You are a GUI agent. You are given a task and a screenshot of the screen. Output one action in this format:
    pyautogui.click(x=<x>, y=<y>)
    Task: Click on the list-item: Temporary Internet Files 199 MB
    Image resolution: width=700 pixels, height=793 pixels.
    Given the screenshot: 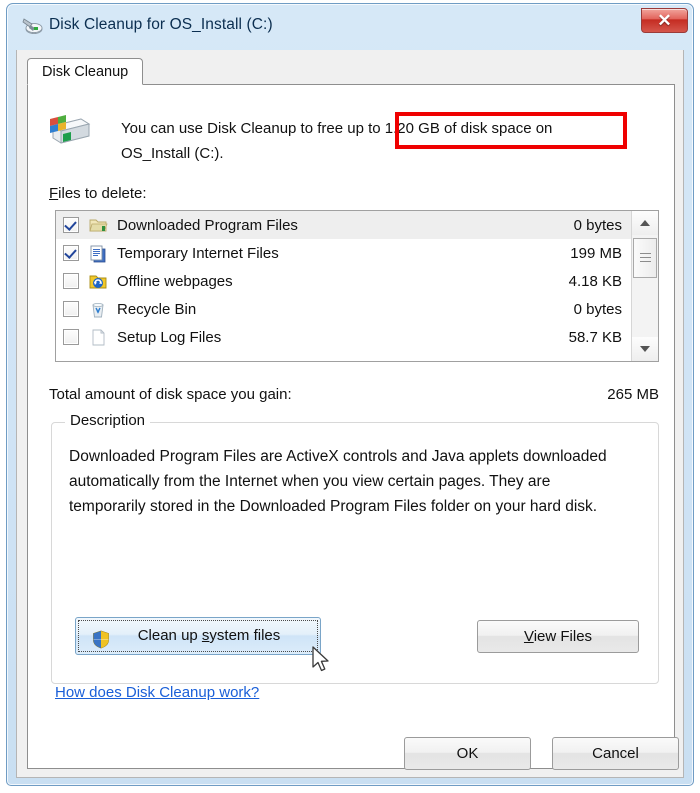 What is the action you would take?
    pyautogui.click(x=343, y=253)
    